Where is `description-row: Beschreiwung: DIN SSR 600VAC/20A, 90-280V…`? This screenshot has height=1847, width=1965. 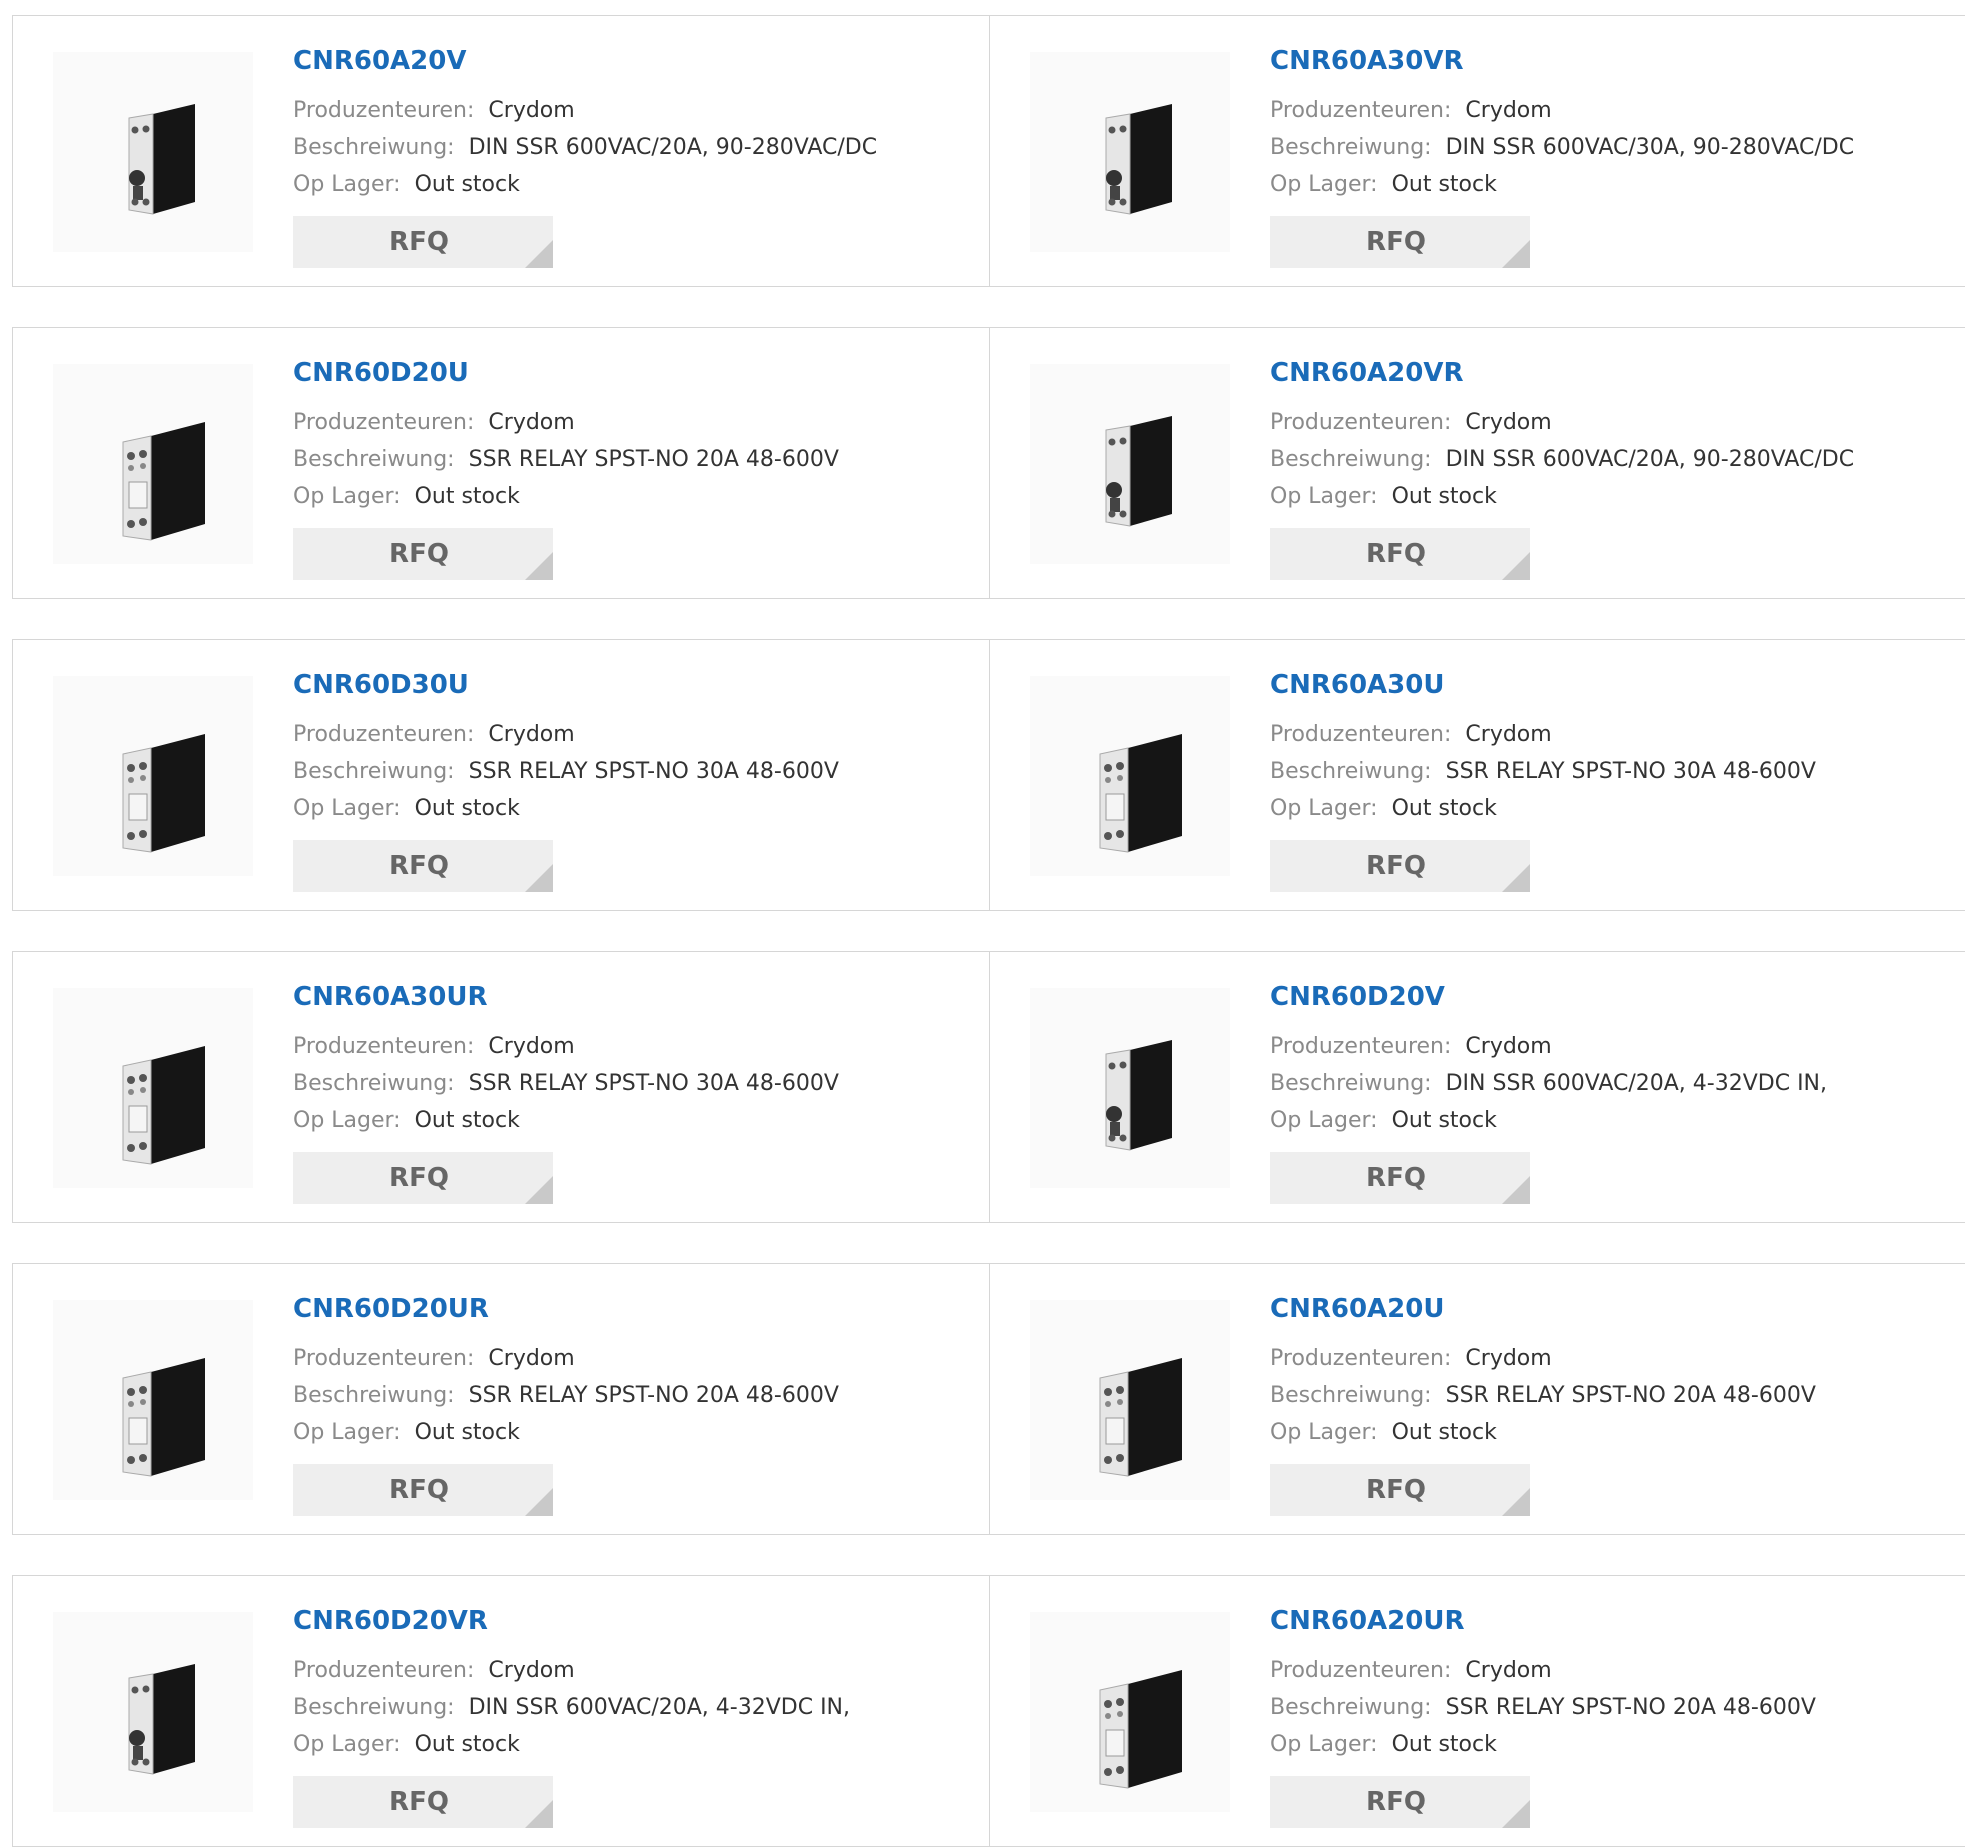
description-row: Beschreiwung: DIN SSR 600VAC/20A, 90-280V… is located at coordinates (585, 147).